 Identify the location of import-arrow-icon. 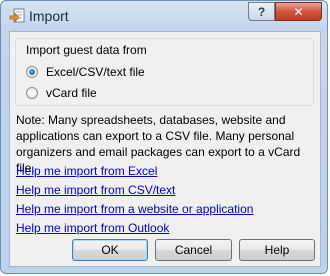
(17, 16).